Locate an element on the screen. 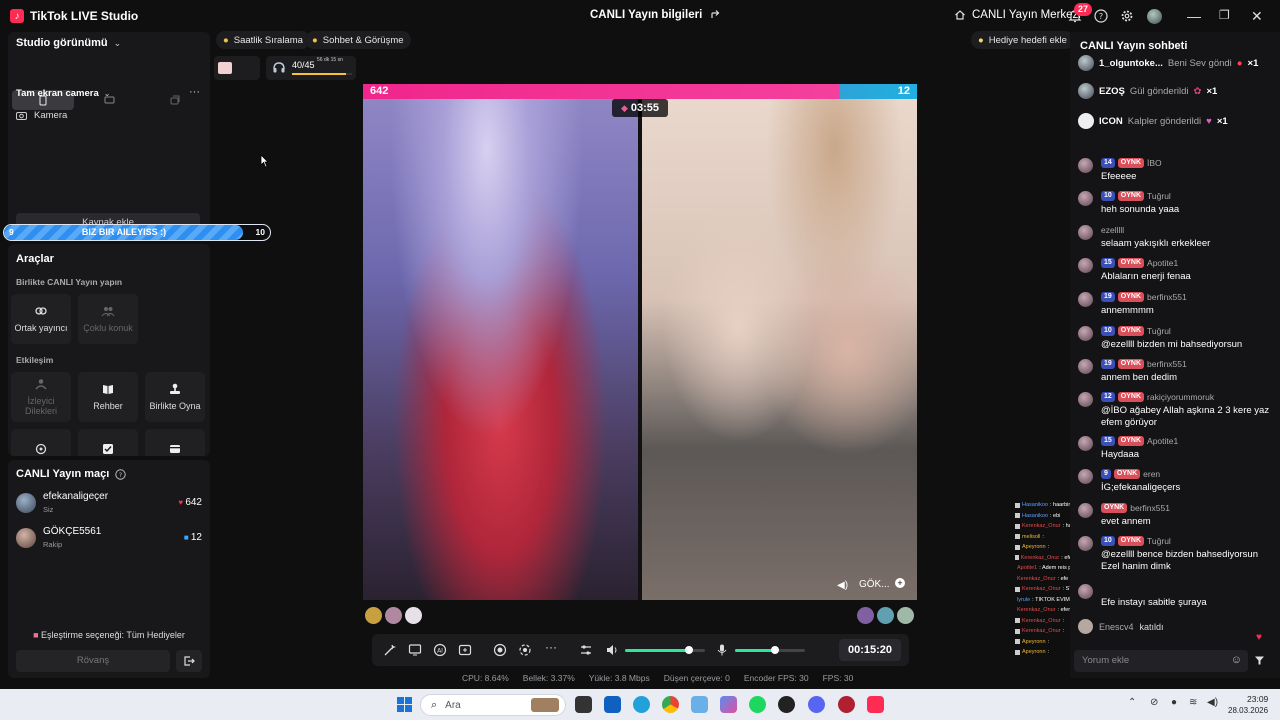 Image resolution: width=1280 pixels, height=720 pixels. viewer-requests-tool: İzleyici Dilekleri is located at coordinates (41, 397).